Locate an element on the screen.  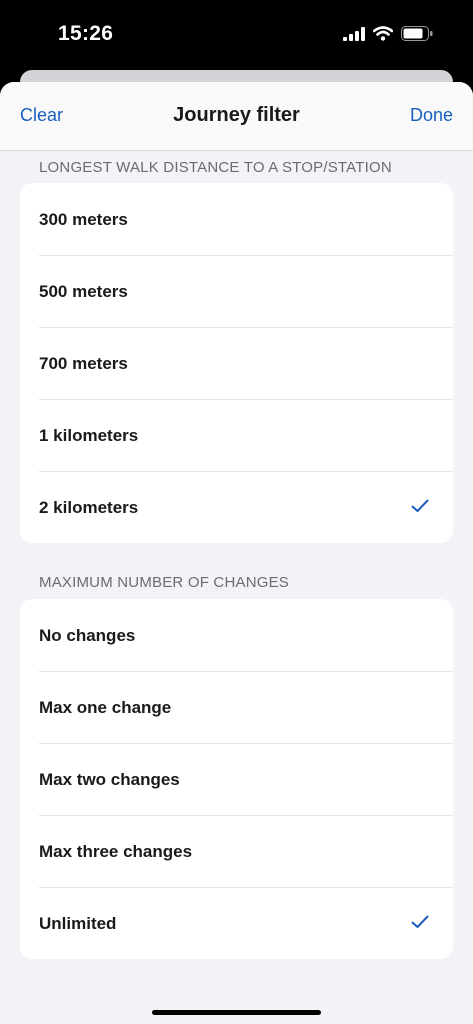
navigation-bar: Clear Journey filter Done is located at coordinates (236, 116).